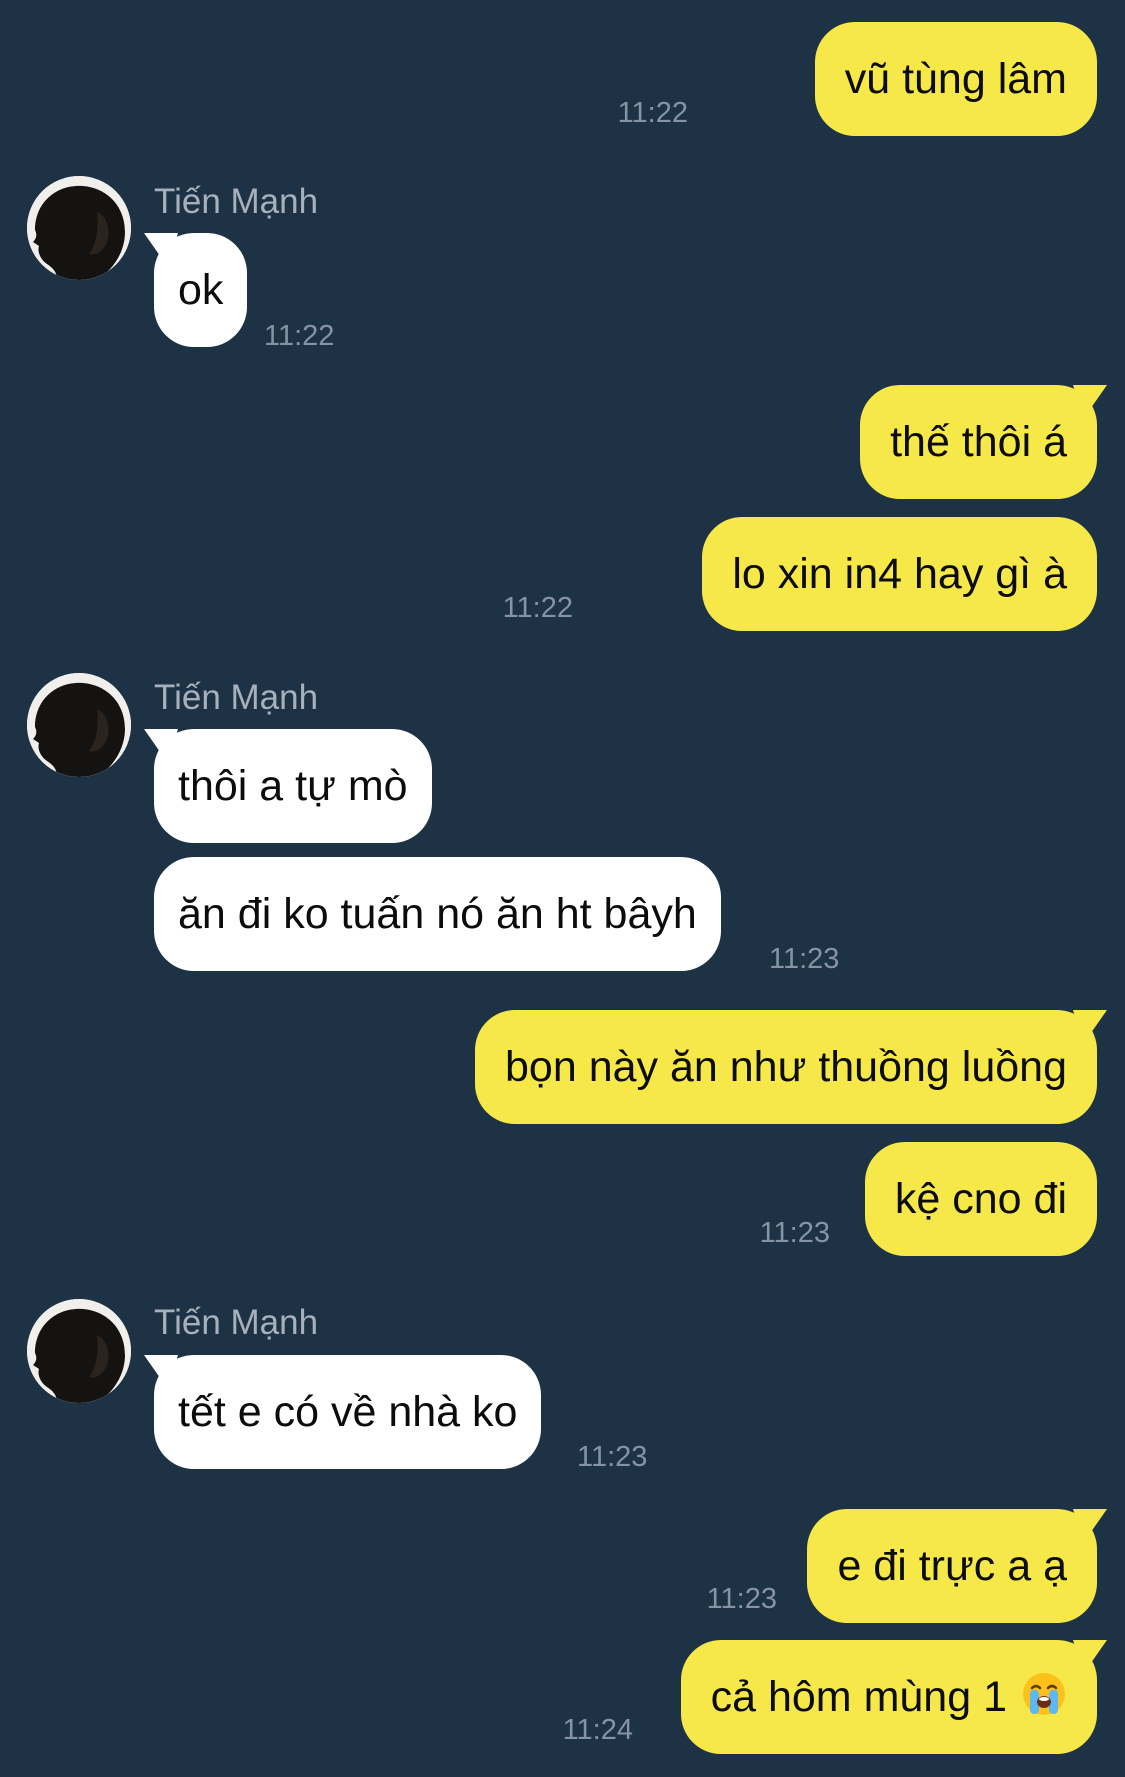 The width and height of the screenshot is (1125, 1777). I want to click on message-bubble-outgoing: cả hôm mùng 1, so click(888, 1697).